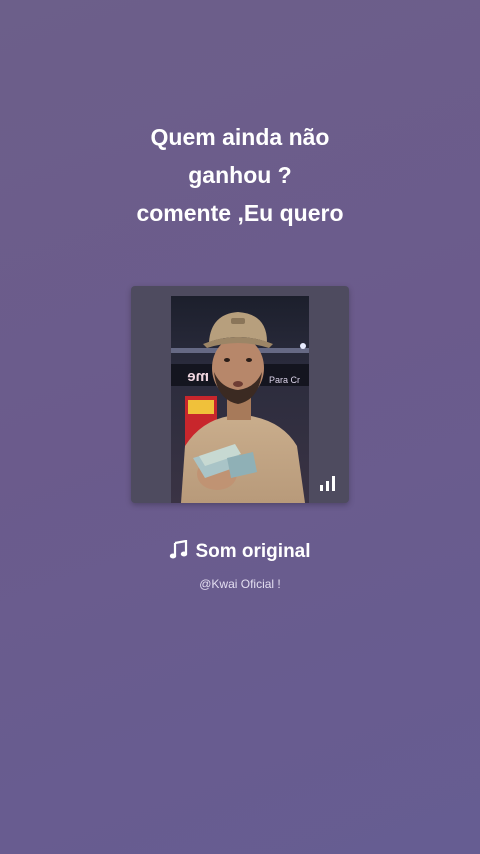  Describe the element at coordinates (179, 549) in the screenshot. I see `music-note-icon` at that location.